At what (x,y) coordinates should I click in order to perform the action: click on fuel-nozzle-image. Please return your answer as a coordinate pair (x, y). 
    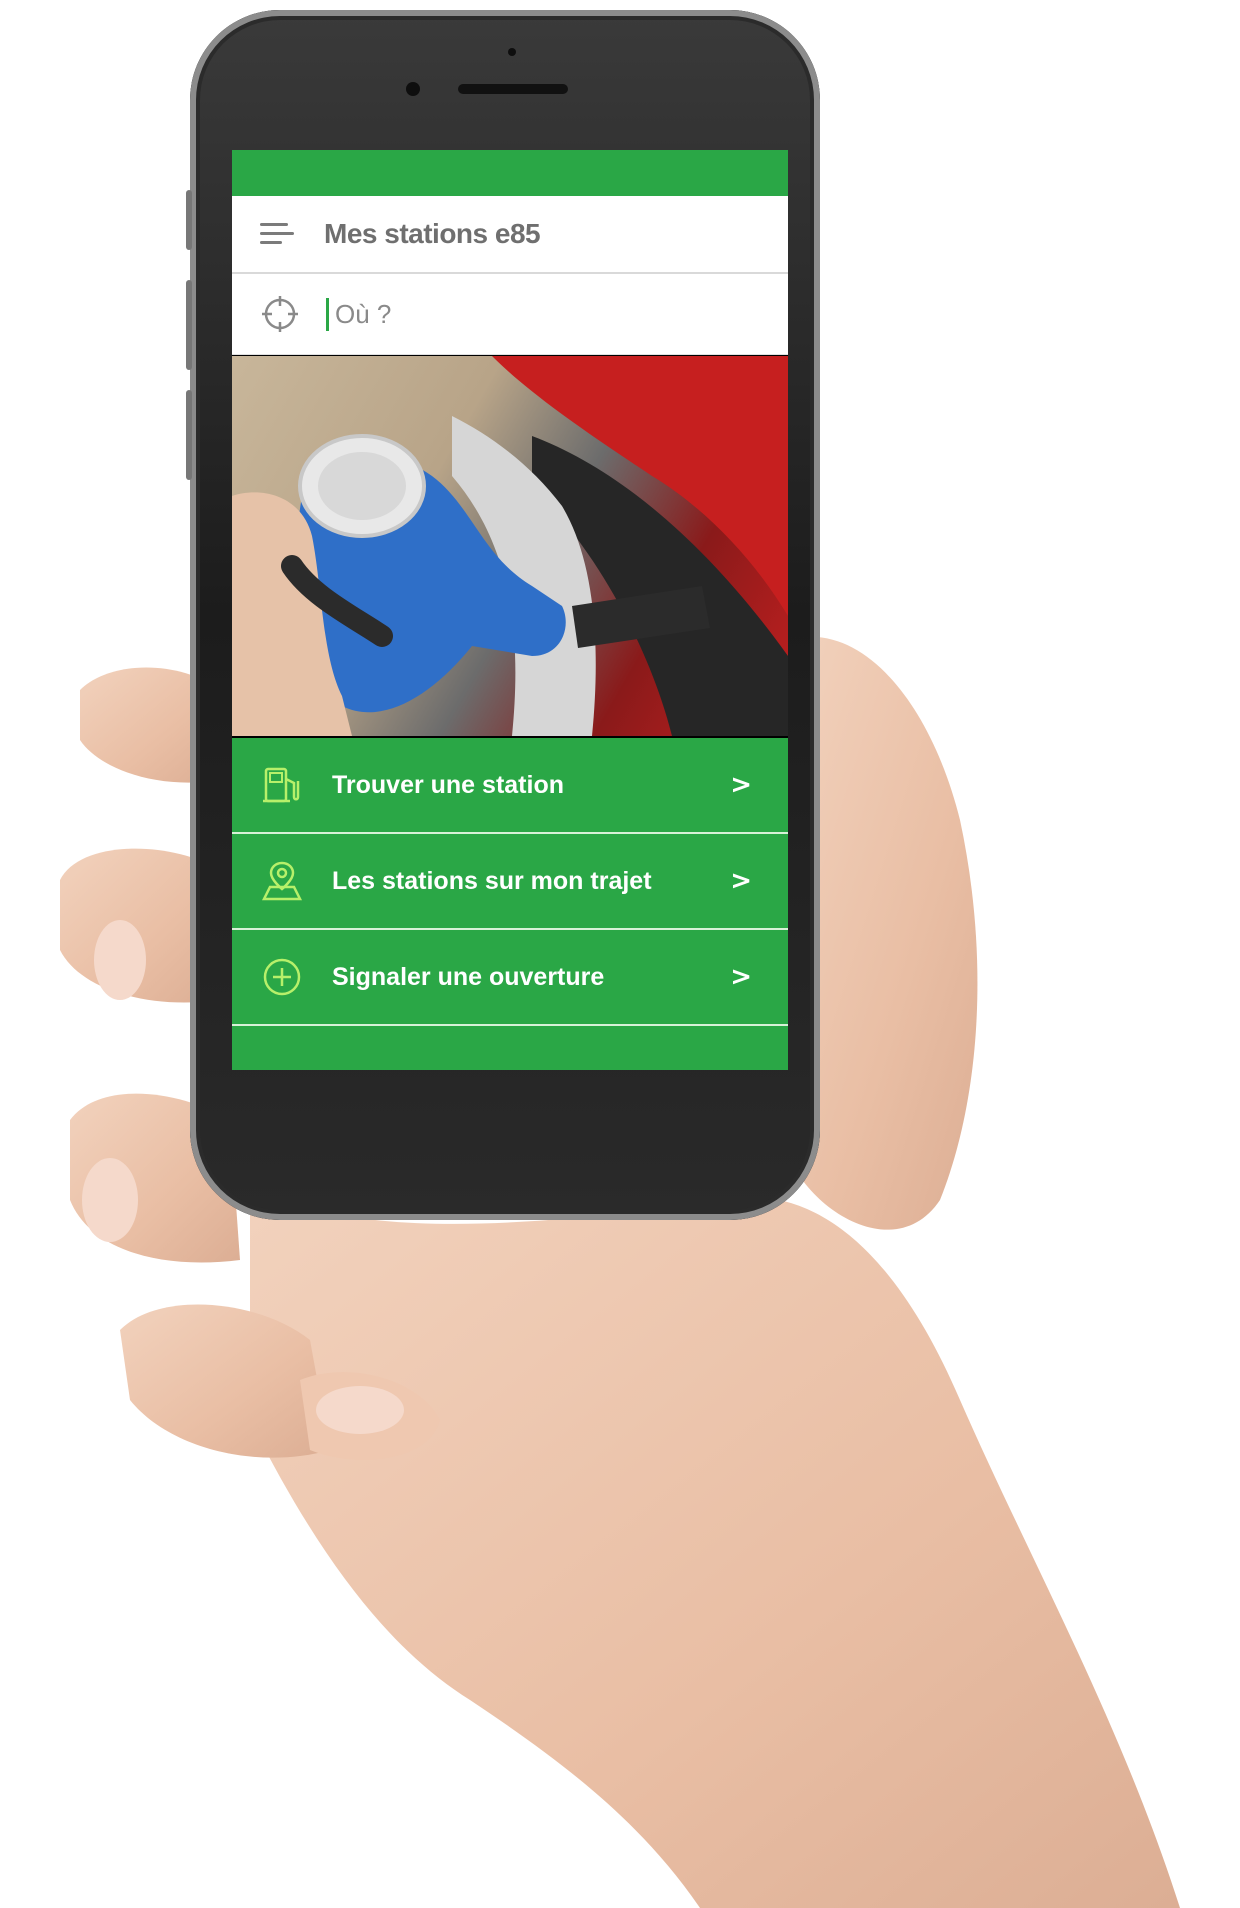
    Looking at the image, I should click on (510, 546).